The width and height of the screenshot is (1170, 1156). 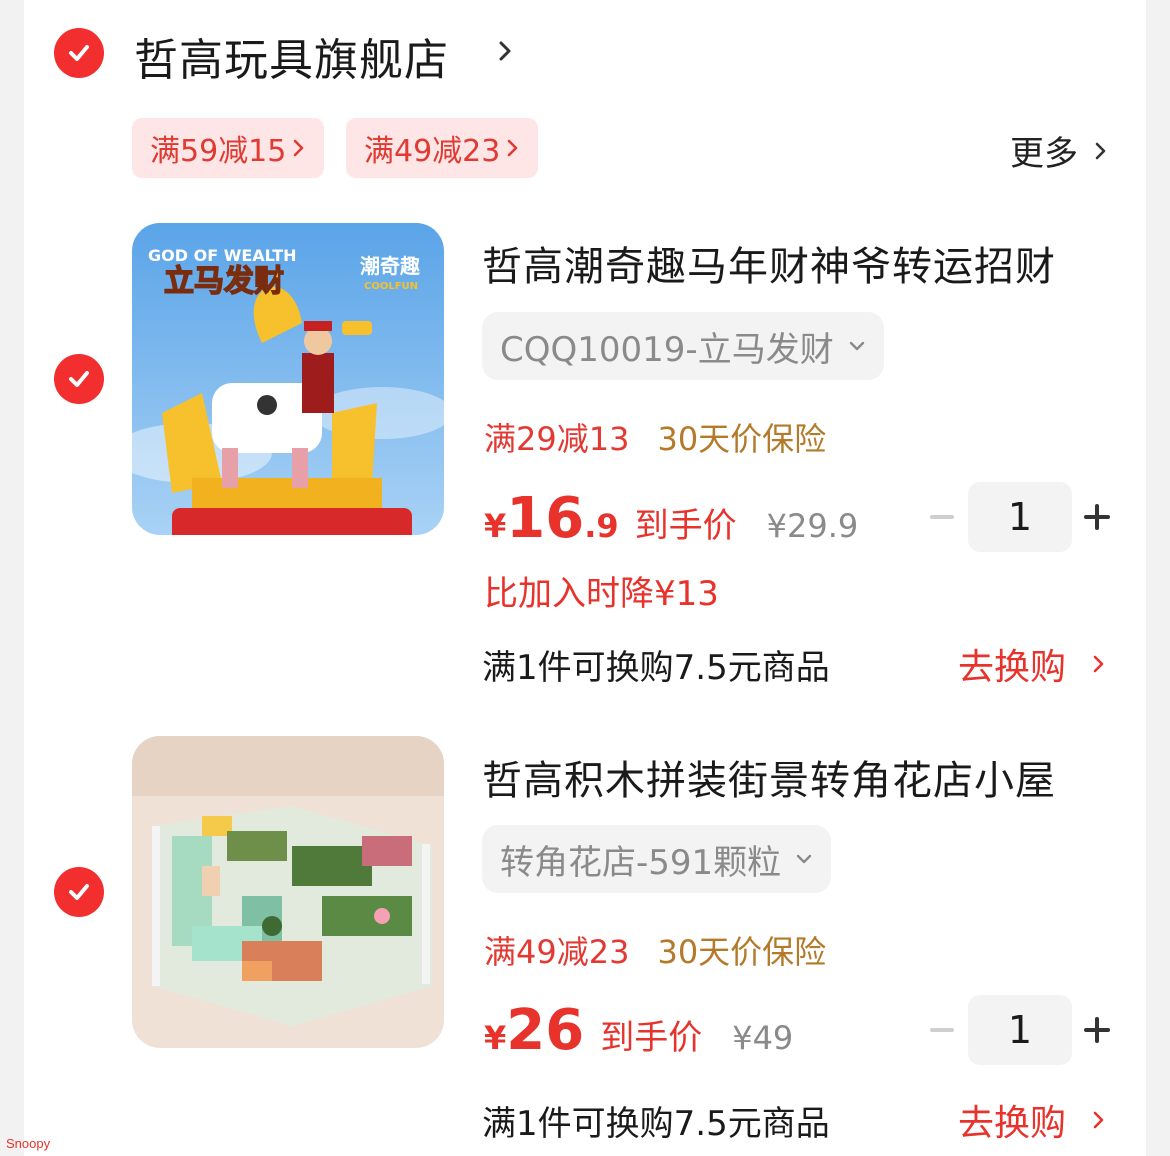 I want to click on product-image, so click(x=288, y=892).